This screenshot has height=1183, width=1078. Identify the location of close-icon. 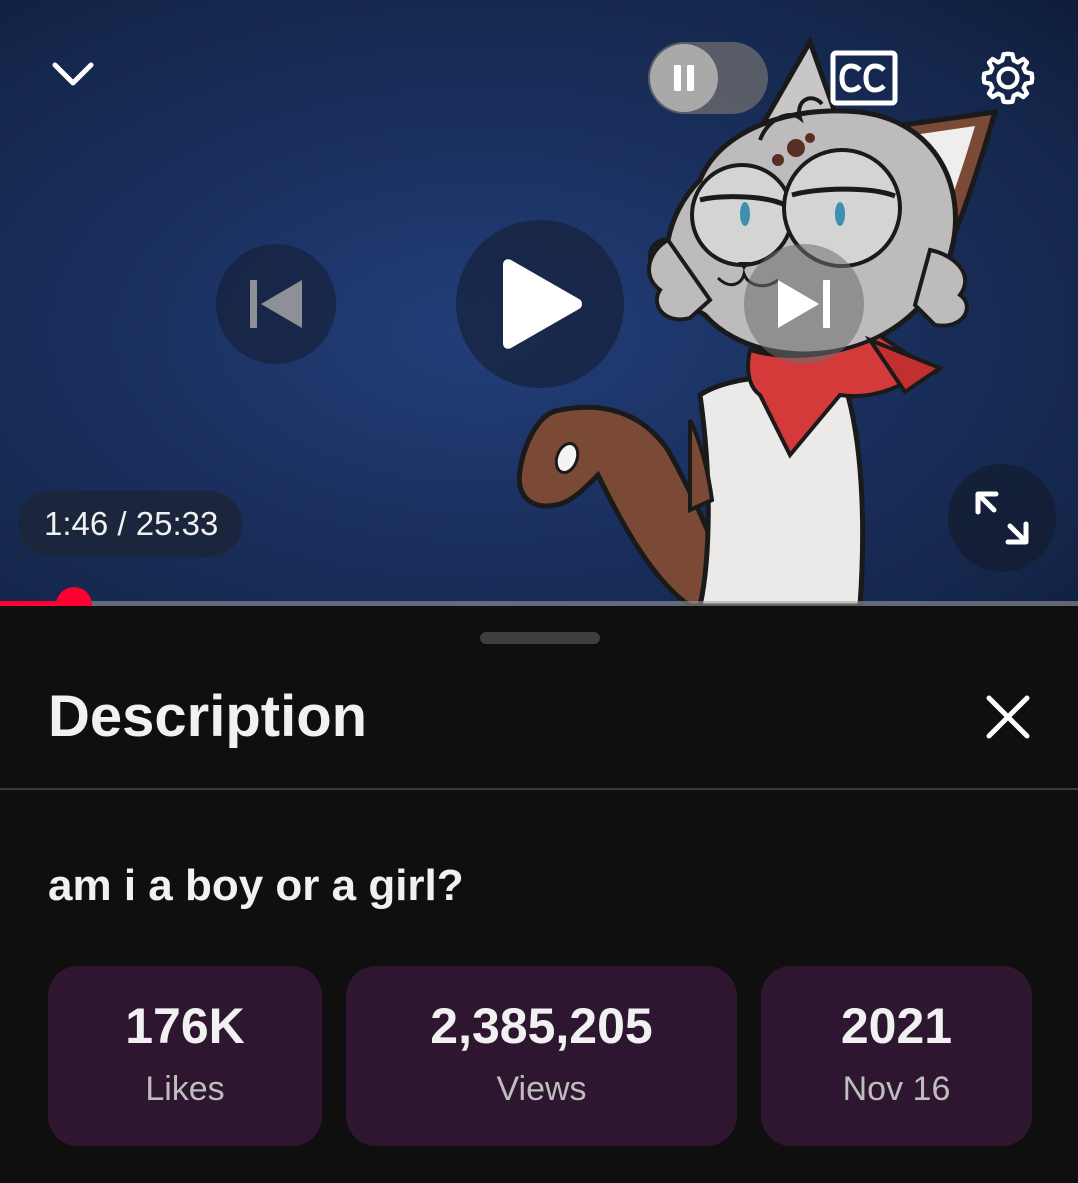
(1008, 717).